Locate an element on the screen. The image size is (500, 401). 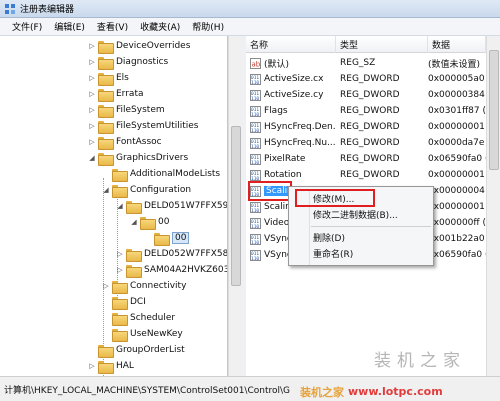
tree-scrollbar-thumb is located at coordinates (236, 206).